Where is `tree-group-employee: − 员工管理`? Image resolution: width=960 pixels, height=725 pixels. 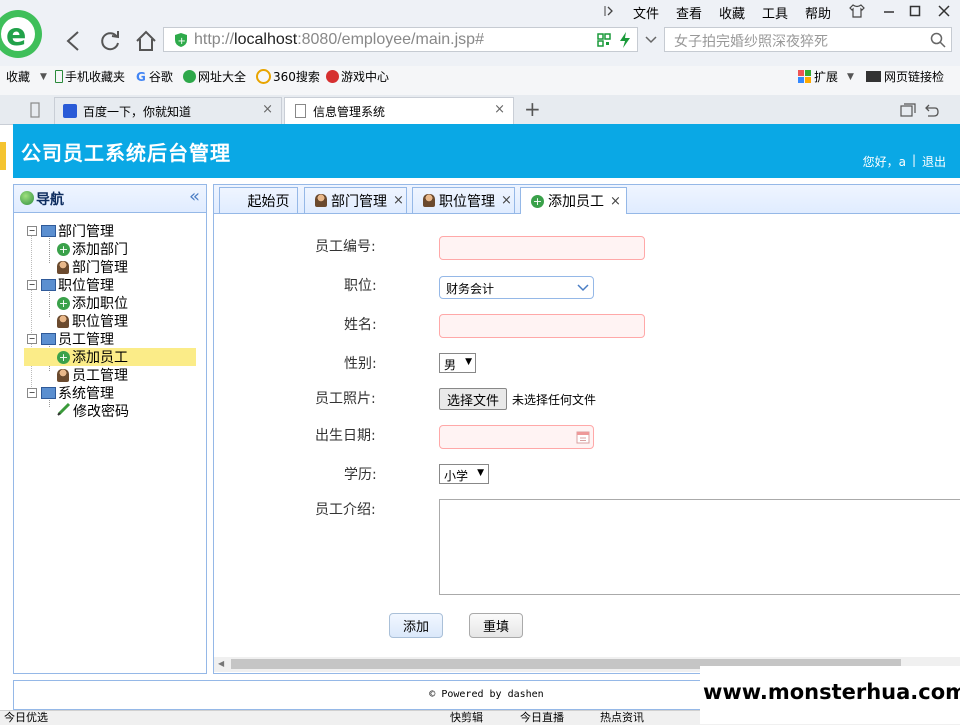 tree-group-employee: − 员工管理 is located at coordinates (70, 339).